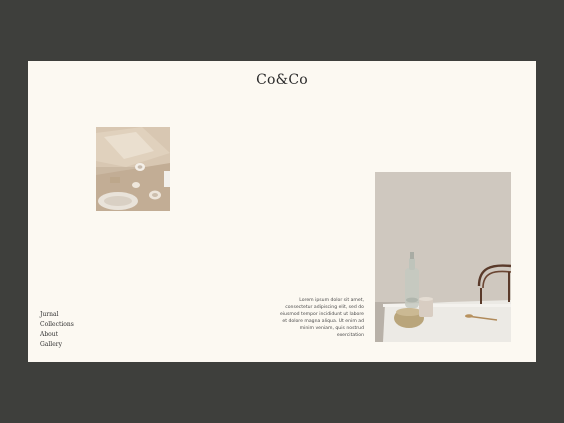 This screenshot has width=564, height=423. I want to click on featured-photo-table, so click(443, 257).